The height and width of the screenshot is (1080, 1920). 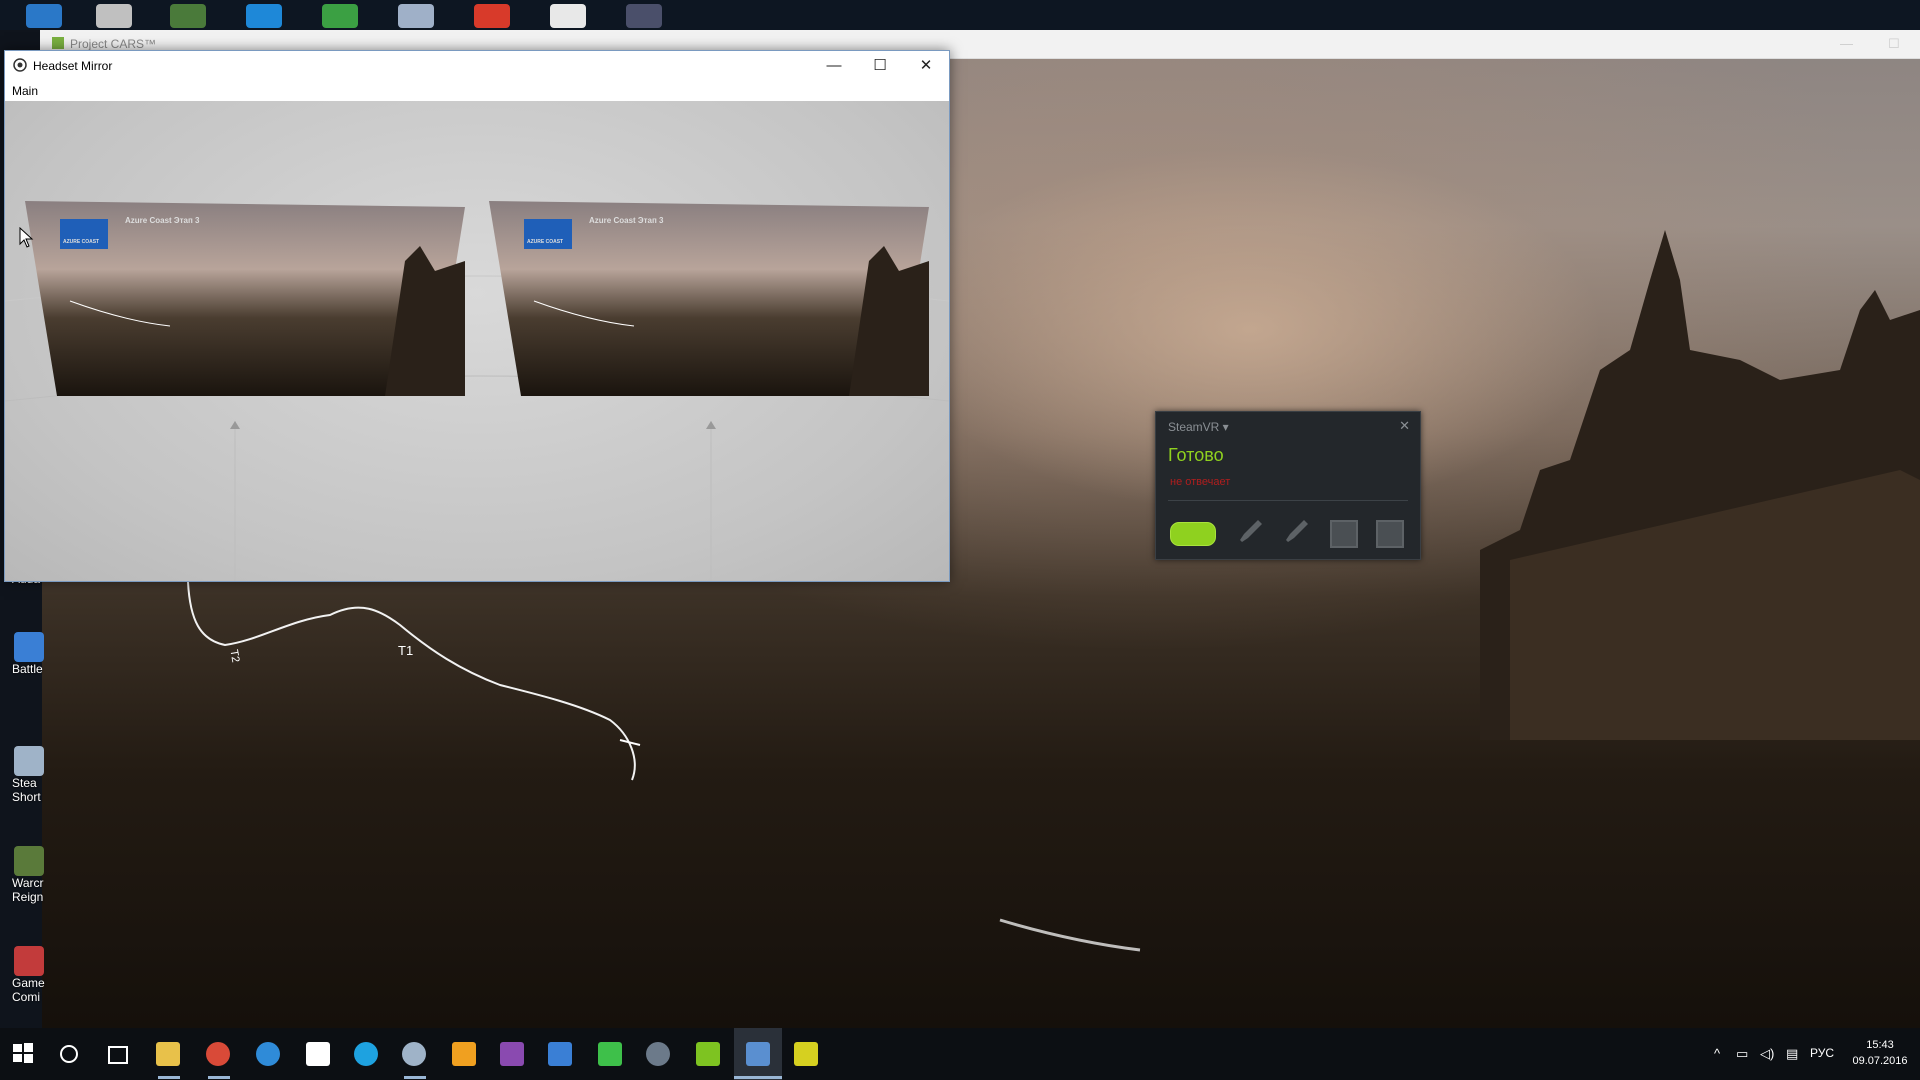 I want to click on edge-icon, so click(x=268, y=1054).